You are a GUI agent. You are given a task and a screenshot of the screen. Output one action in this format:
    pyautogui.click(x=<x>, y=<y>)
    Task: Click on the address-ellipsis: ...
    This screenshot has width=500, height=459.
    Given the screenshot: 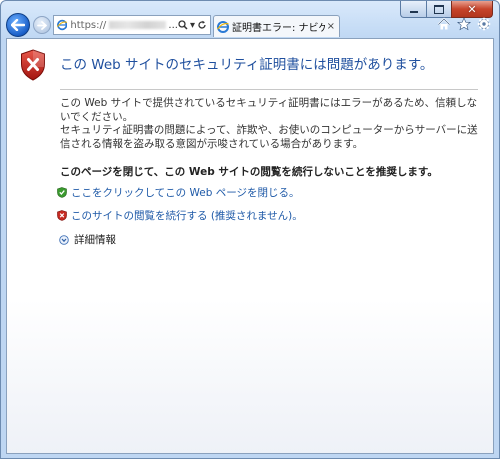 What is the action you would take?
    pyautogui.click(x=173, y=25)
    